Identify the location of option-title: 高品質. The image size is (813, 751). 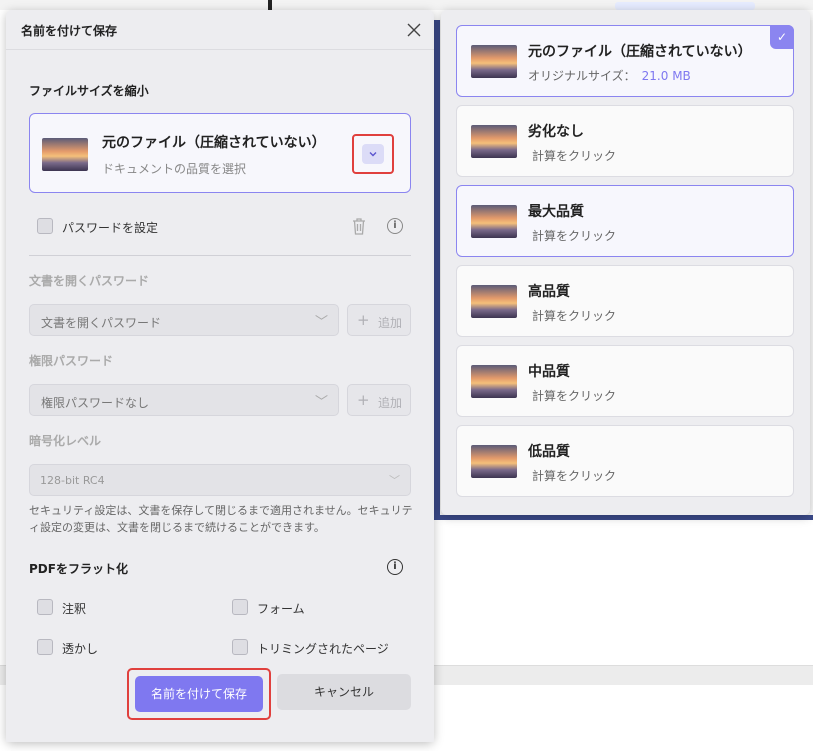
(549, 292).